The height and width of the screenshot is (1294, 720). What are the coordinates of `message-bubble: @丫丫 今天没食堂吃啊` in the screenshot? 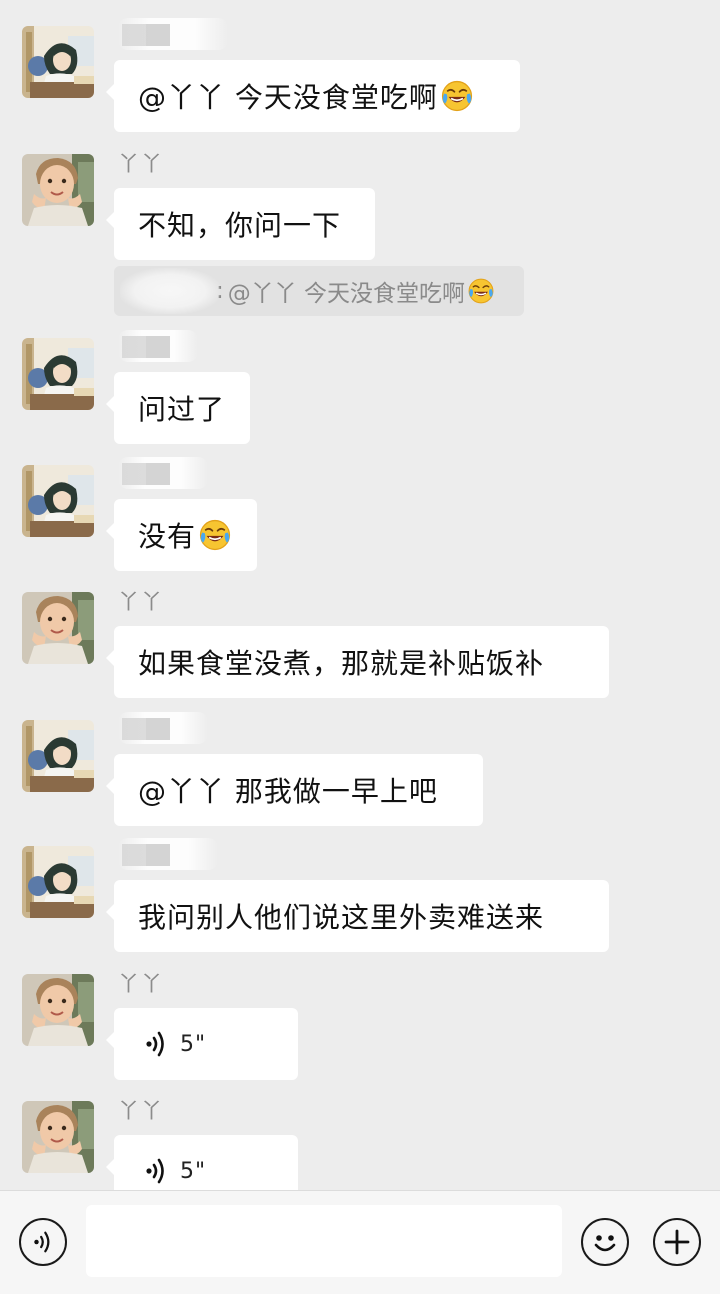 It's located at (313, 96).